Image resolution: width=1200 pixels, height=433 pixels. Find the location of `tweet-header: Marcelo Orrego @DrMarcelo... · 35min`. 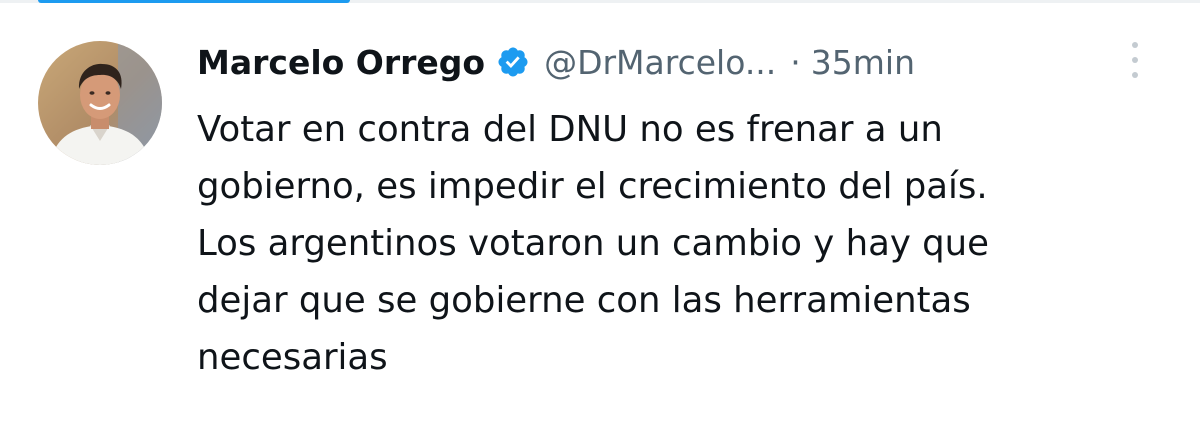

tweet-header: Marcelo Orrego @DrMarcelo... · 35min is located at coordinates (556, 62).